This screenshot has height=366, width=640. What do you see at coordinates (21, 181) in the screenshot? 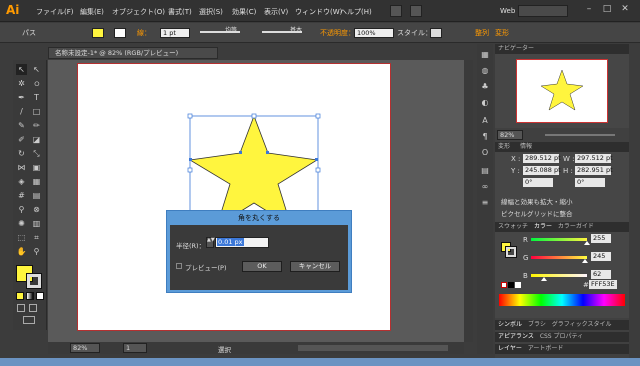
I see `shape-builder-tool-icon: ◈` at bounding box center [21, 181].